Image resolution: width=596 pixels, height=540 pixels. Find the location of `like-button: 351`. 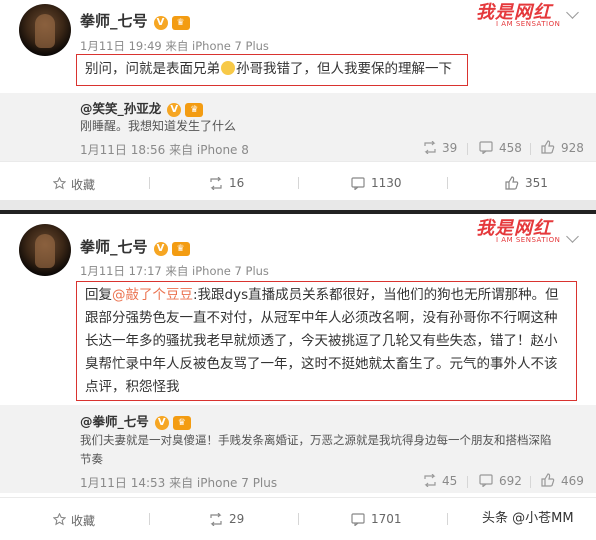

like-button: 351 is located at coordinates (536, 183).